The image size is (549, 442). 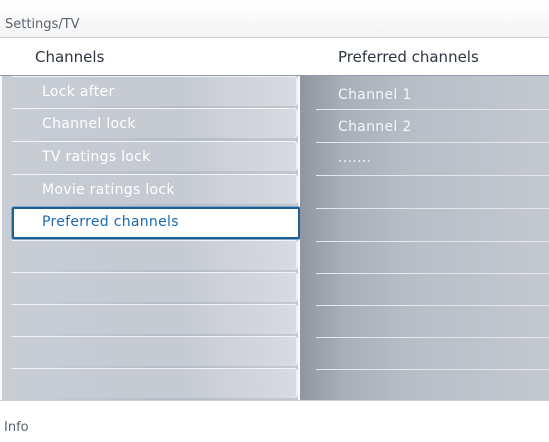 I want to click on info-label: Info, so click(x=16, y=427).